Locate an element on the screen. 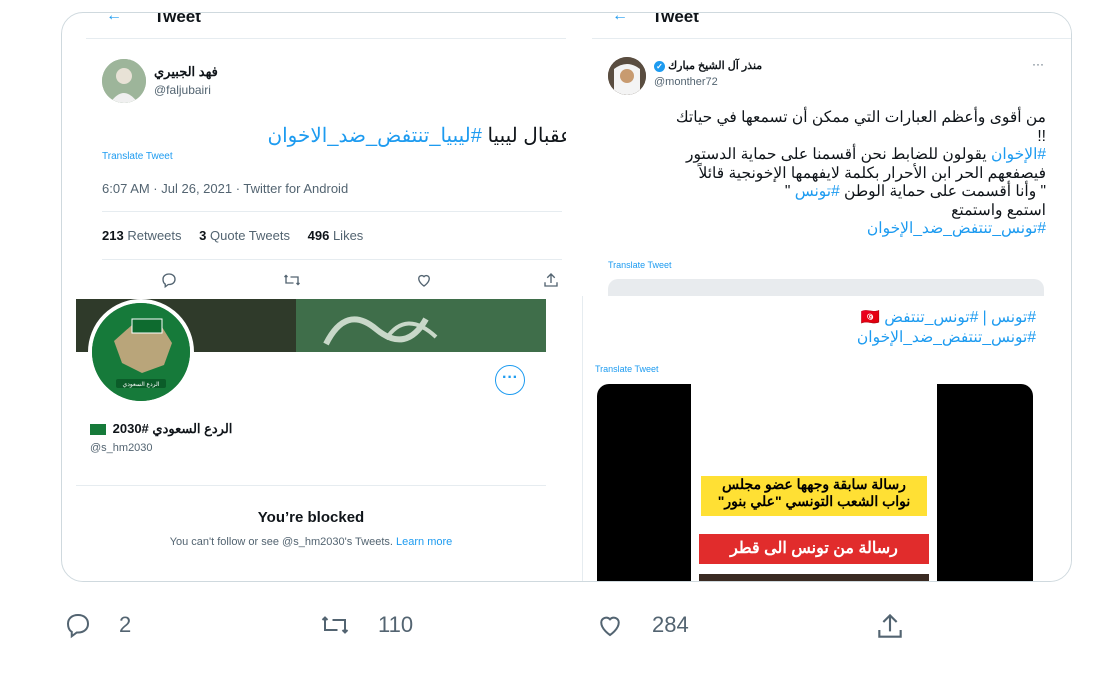  retweets-stat: 213 Retweets is located at coordinates (142, 235).